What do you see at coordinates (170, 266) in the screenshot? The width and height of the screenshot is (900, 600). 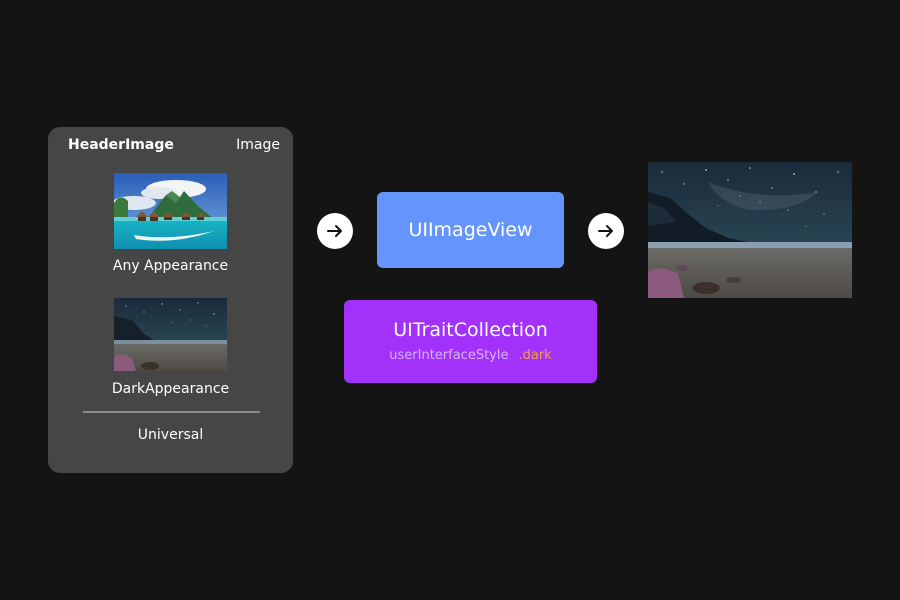 I see `any-appearance-label: Any Appearance` at bounding box center [170, 266].